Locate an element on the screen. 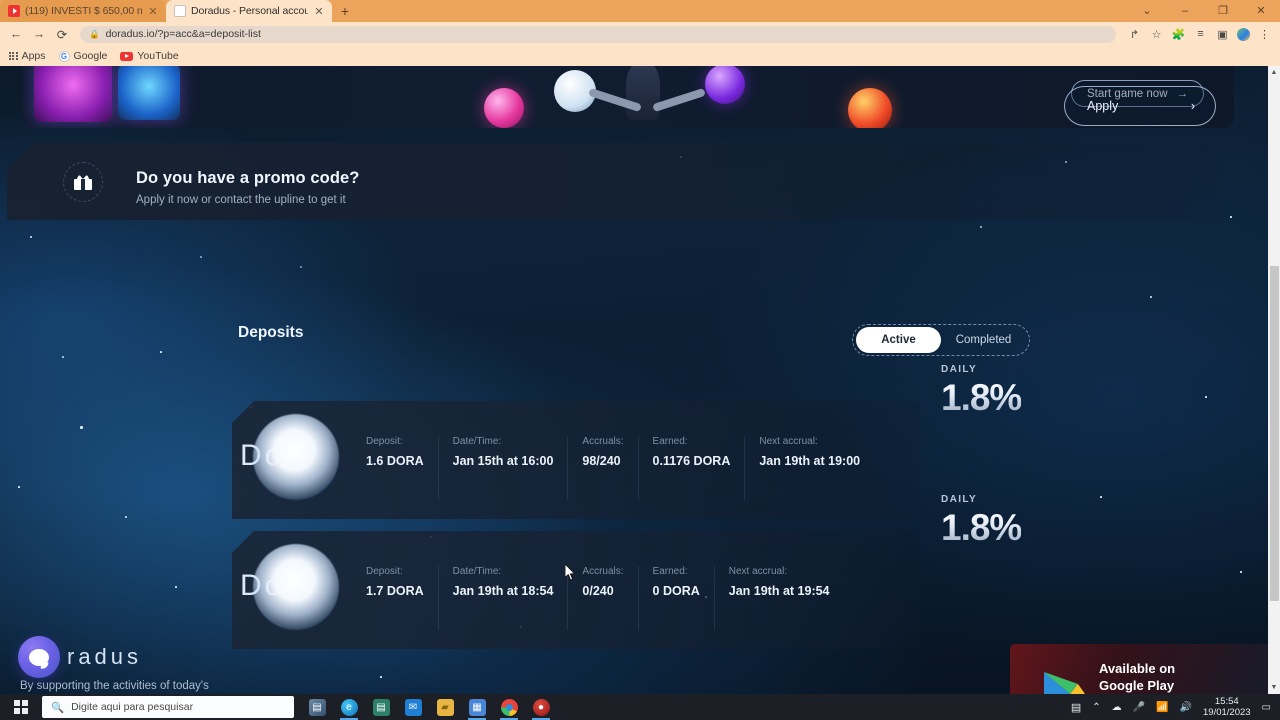 The width and height of the screenshot is (1280, 720). field-value: 0.1176 DORA is located at coordinates (691, 461).